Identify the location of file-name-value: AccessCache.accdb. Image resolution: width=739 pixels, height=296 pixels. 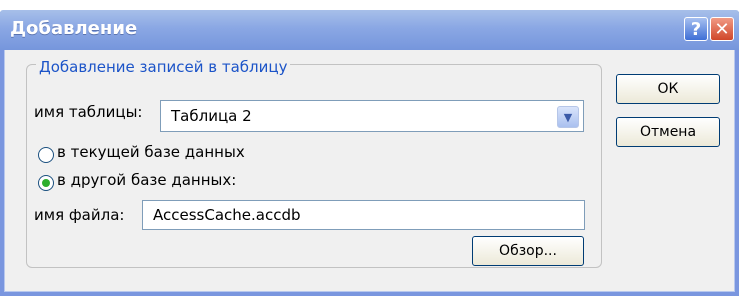
(227, 215).